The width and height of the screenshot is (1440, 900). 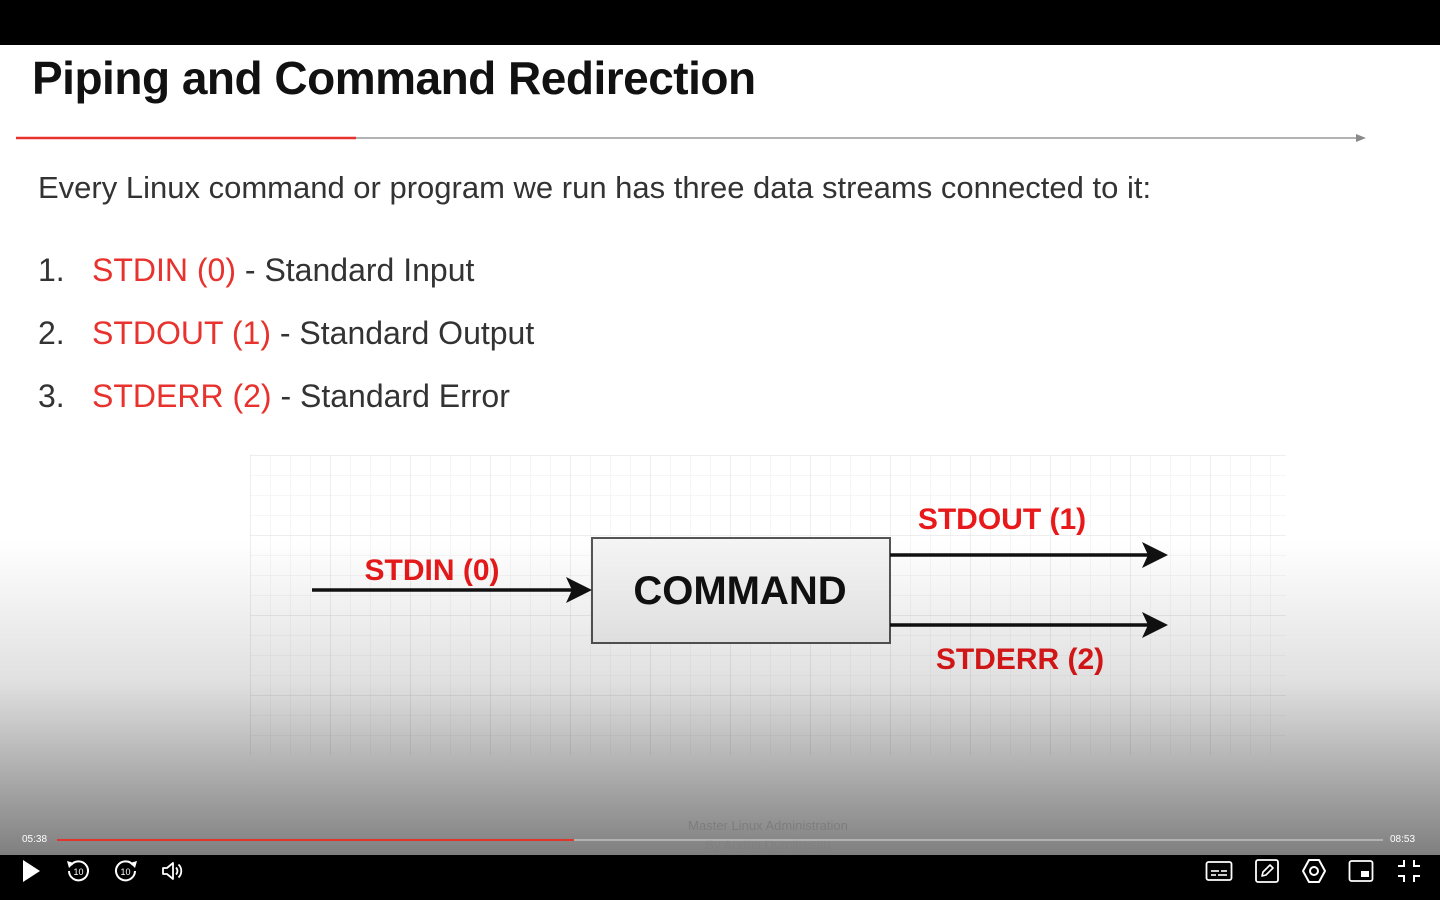 What do you see at coordinates (432, 570) in the screenshot?
I see `stdin-label: STDIN (0)` at bounding box center [432, 570].